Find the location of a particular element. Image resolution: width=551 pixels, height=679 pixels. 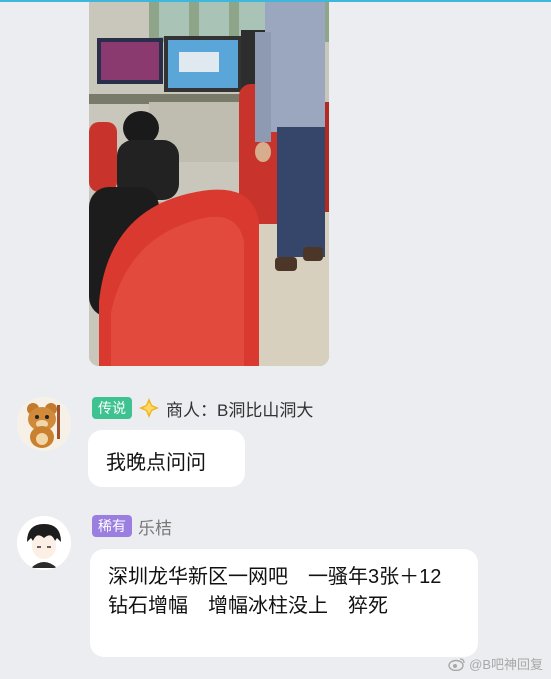

sender-name: 商人：B洞比山洞大 is located at coordinates (239, 408).